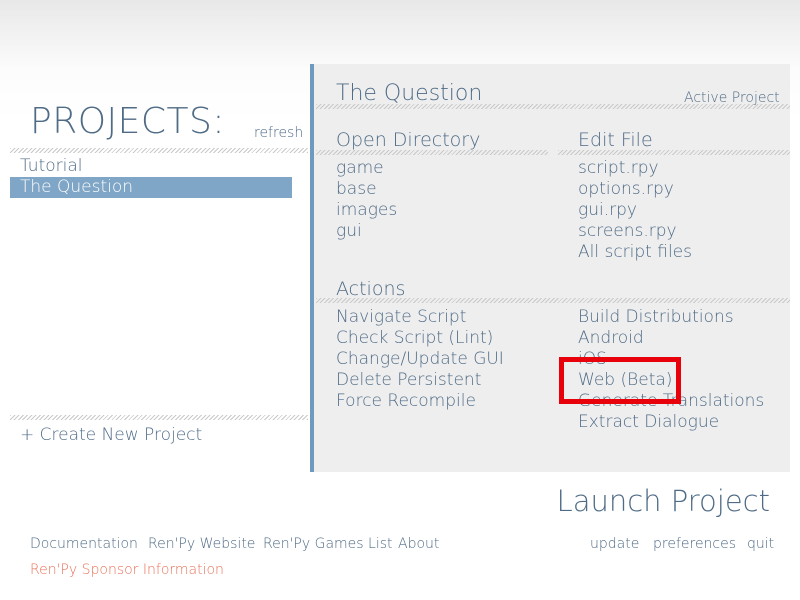 Image resolution: width=800 pixels, height=600 pixels. I want to click on dir-gui-link: gui, so click(349, 231).